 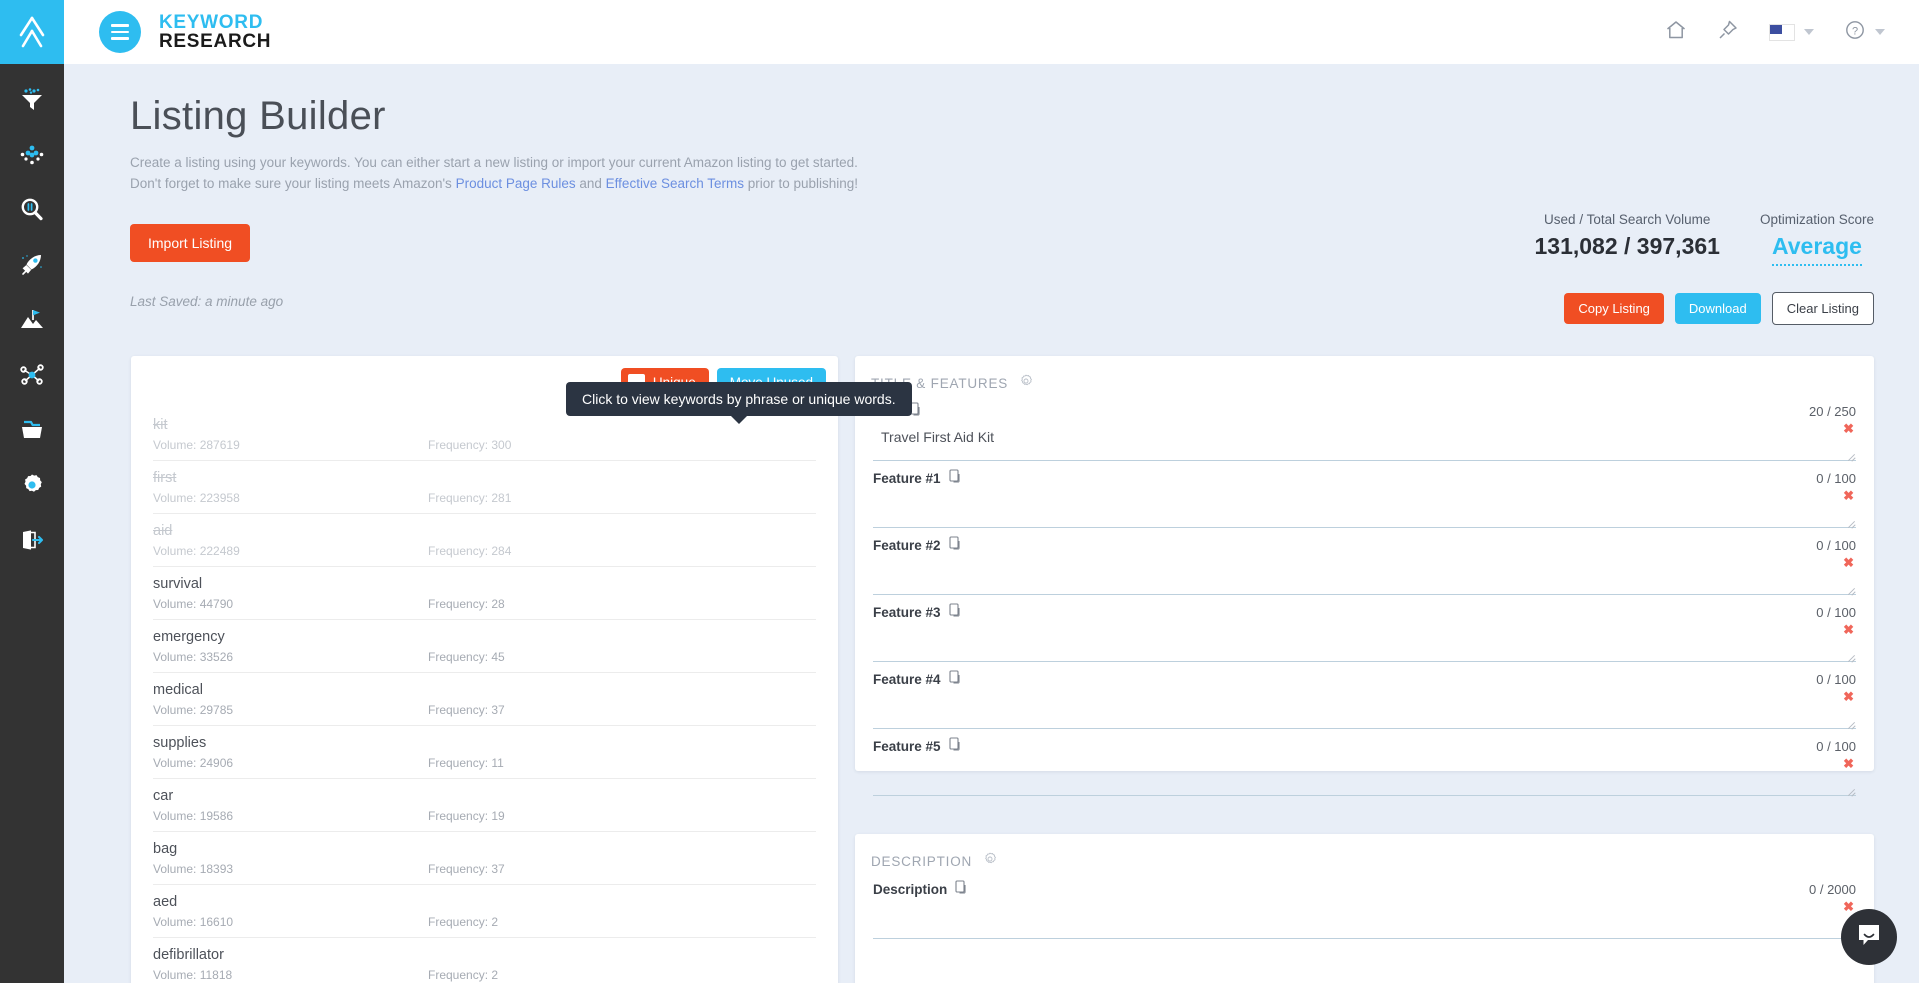 I want to click on feature-5-input, so click(x=1364, y=776).